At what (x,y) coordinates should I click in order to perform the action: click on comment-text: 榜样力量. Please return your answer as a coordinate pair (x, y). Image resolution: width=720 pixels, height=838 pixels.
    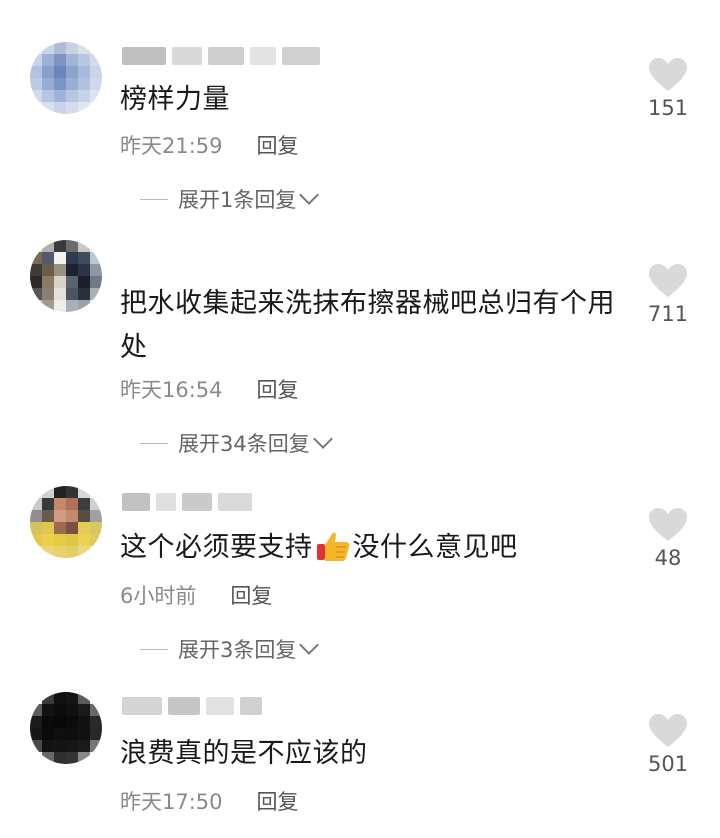
    Looking at the image, I should click on (175, 99).